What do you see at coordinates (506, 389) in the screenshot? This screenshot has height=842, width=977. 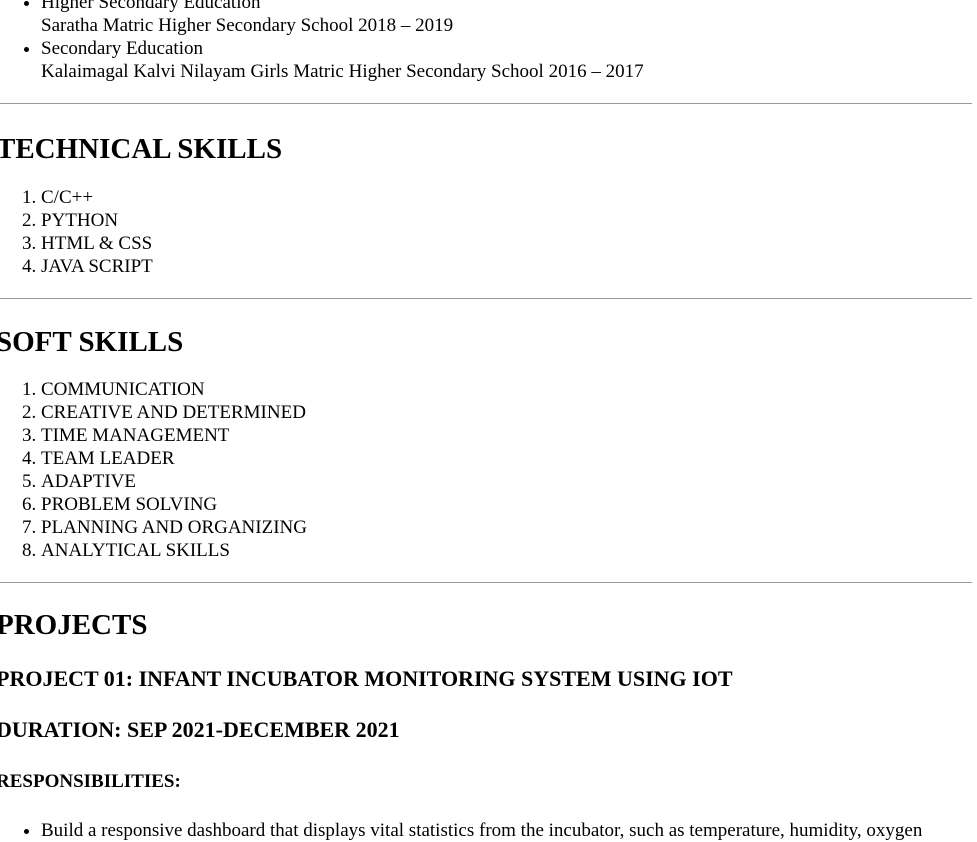 I see `soft-skill-item: COMMUNICATION` at bounding box center [506, 389].